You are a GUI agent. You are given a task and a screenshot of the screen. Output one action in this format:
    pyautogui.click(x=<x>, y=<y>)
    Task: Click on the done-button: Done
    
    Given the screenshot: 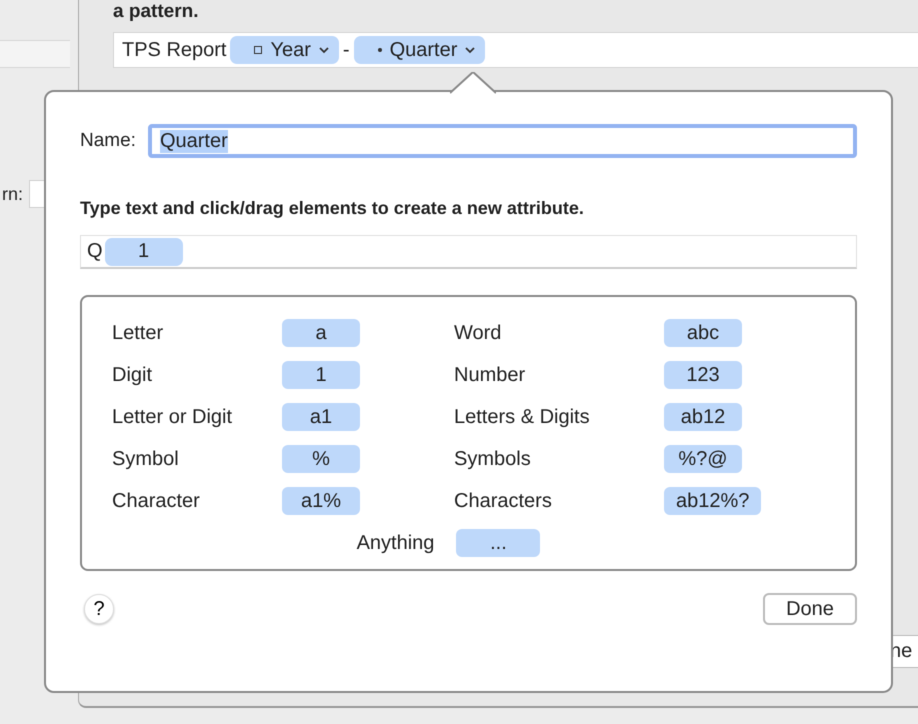 What is the action you would take?
    pyautogui.click(x=810, y=609)
    